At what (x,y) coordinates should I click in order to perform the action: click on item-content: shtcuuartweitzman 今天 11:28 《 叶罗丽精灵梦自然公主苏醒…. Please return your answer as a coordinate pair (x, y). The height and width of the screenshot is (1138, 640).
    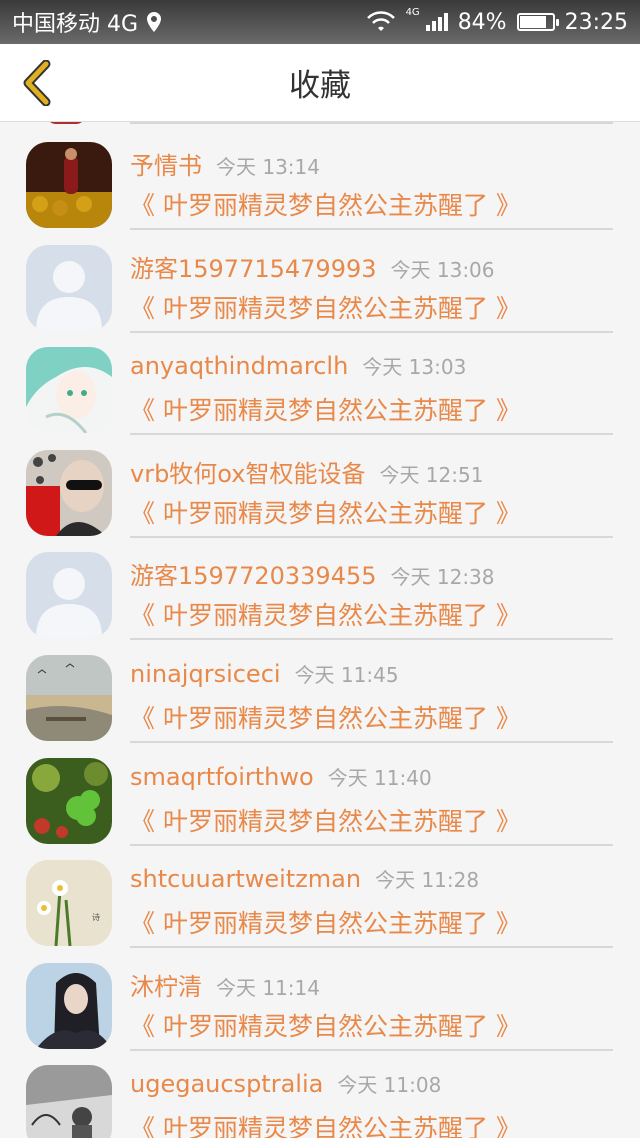
    Looking at the image, I should click on (371, 903).